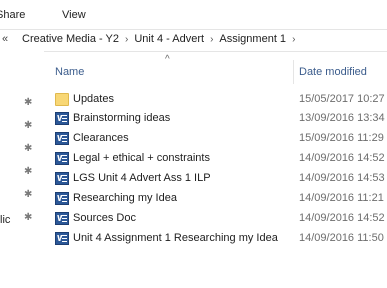 Image resolution: width=387 pixels, height=288 pixels. What do you see at coordinates (218, 99) in the screenshot?
I see `list-item: Updates 15/05/2017 10:27` at bounding box center [218, 99].